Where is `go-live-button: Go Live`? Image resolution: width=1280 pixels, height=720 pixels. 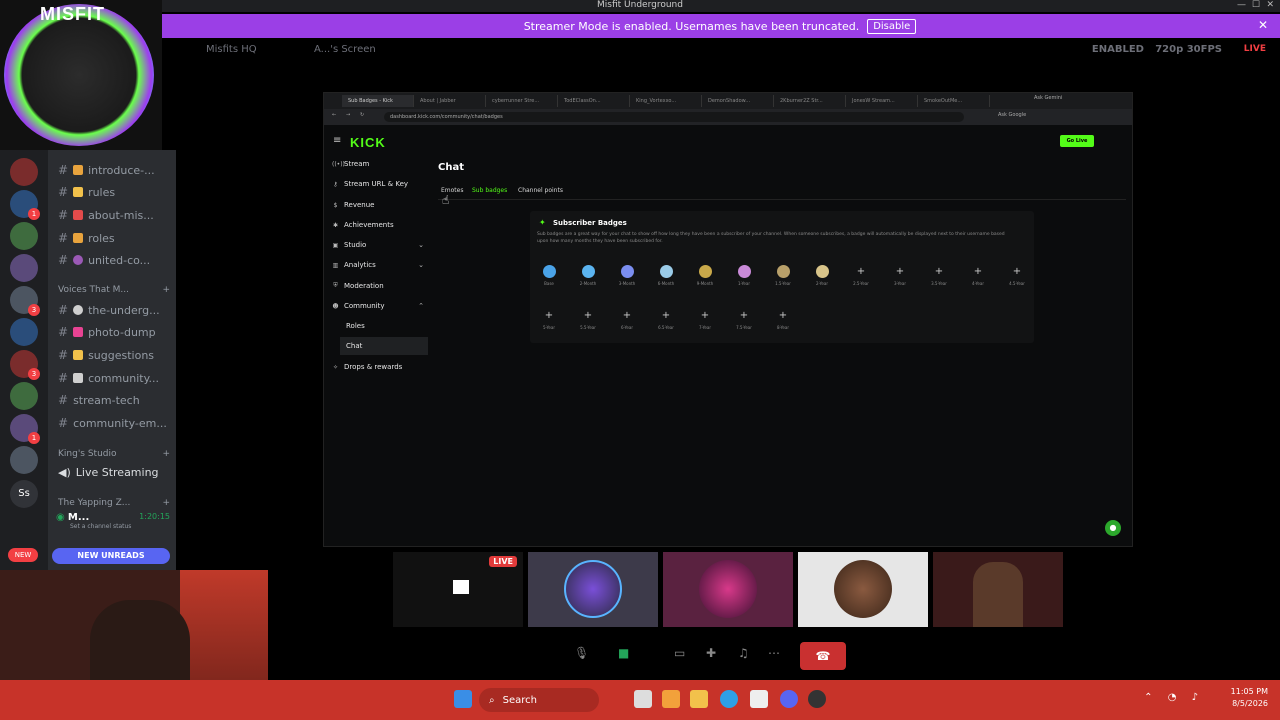
go-live-button: Go Live is located at coordinates (1077, 141).